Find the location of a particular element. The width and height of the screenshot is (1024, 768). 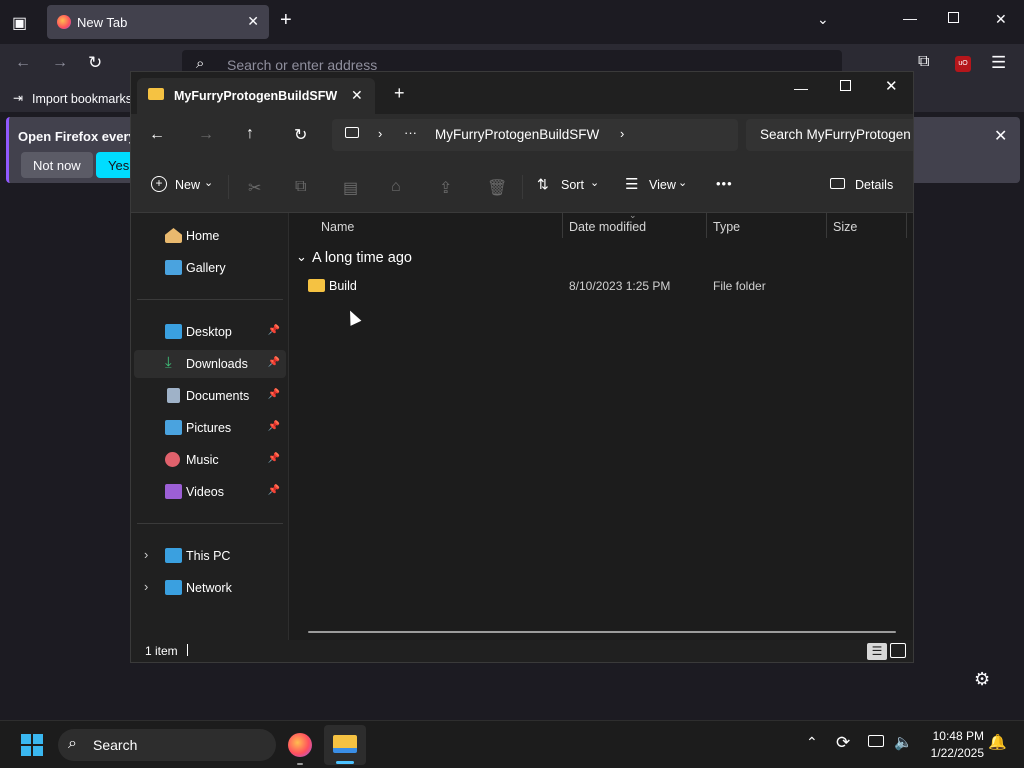

firefox-tab-new-tab: New Tab ✕ is located at coordinates (158, 22).